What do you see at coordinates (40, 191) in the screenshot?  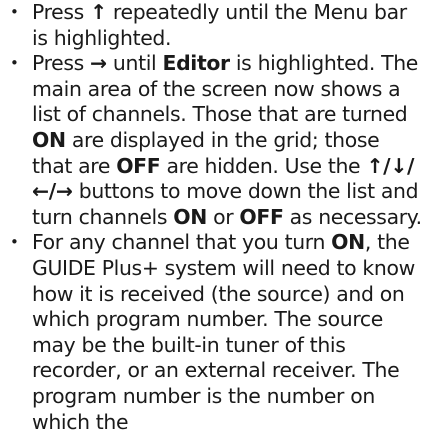 I see `left-arrow-icon: ←` at bounding box center [40, 191].